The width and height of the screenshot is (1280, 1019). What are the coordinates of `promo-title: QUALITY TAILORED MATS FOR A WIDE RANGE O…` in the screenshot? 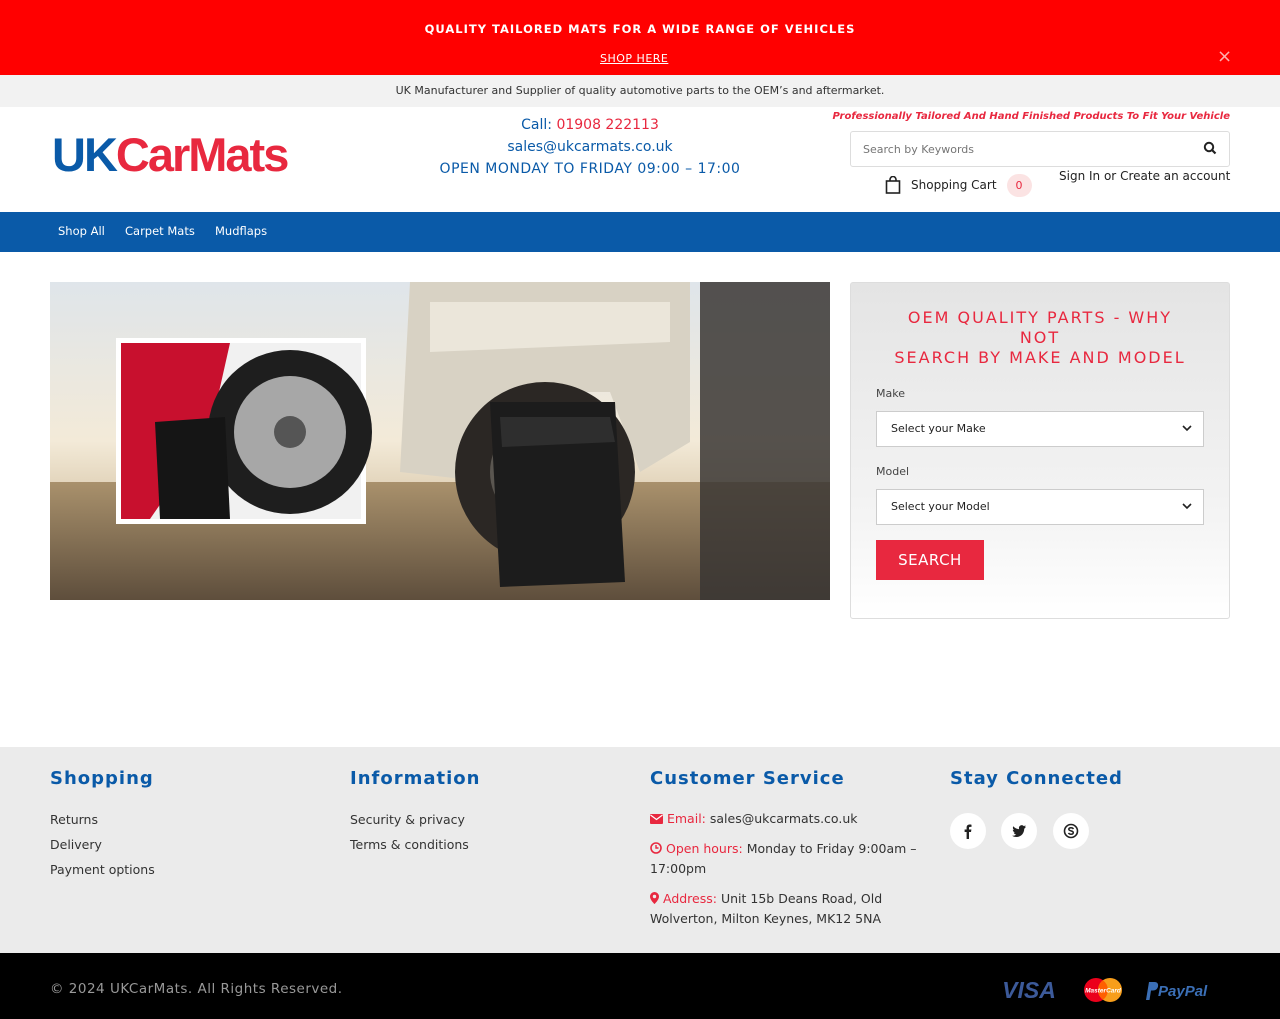 It's located at (640, 29).